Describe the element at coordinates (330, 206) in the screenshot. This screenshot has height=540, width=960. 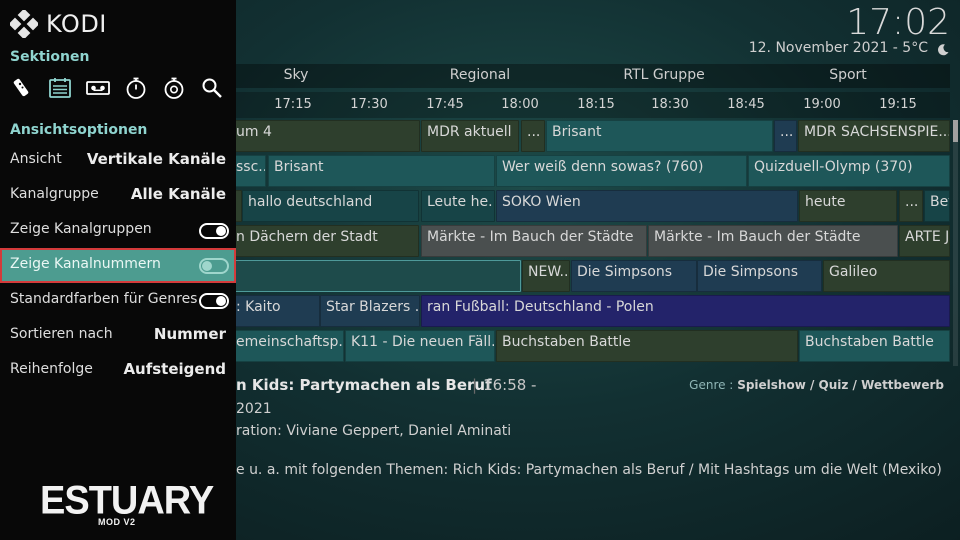
I see `epg-programme: hallo deutschland` at that location.